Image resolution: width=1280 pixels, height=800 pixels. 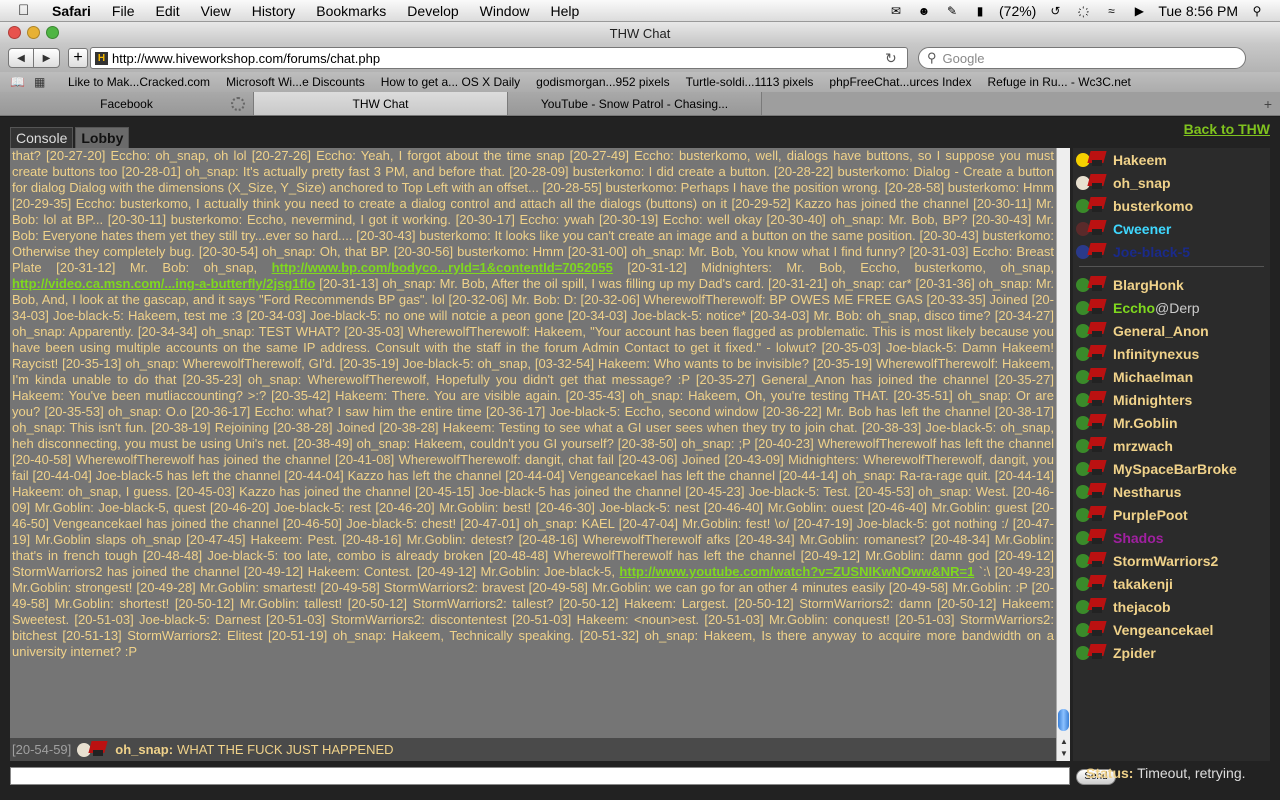 What do you see at coordinates (1161, 331) in the screenshot?
I see `user-name: General_Anon` at bounding box center [1161, 331].